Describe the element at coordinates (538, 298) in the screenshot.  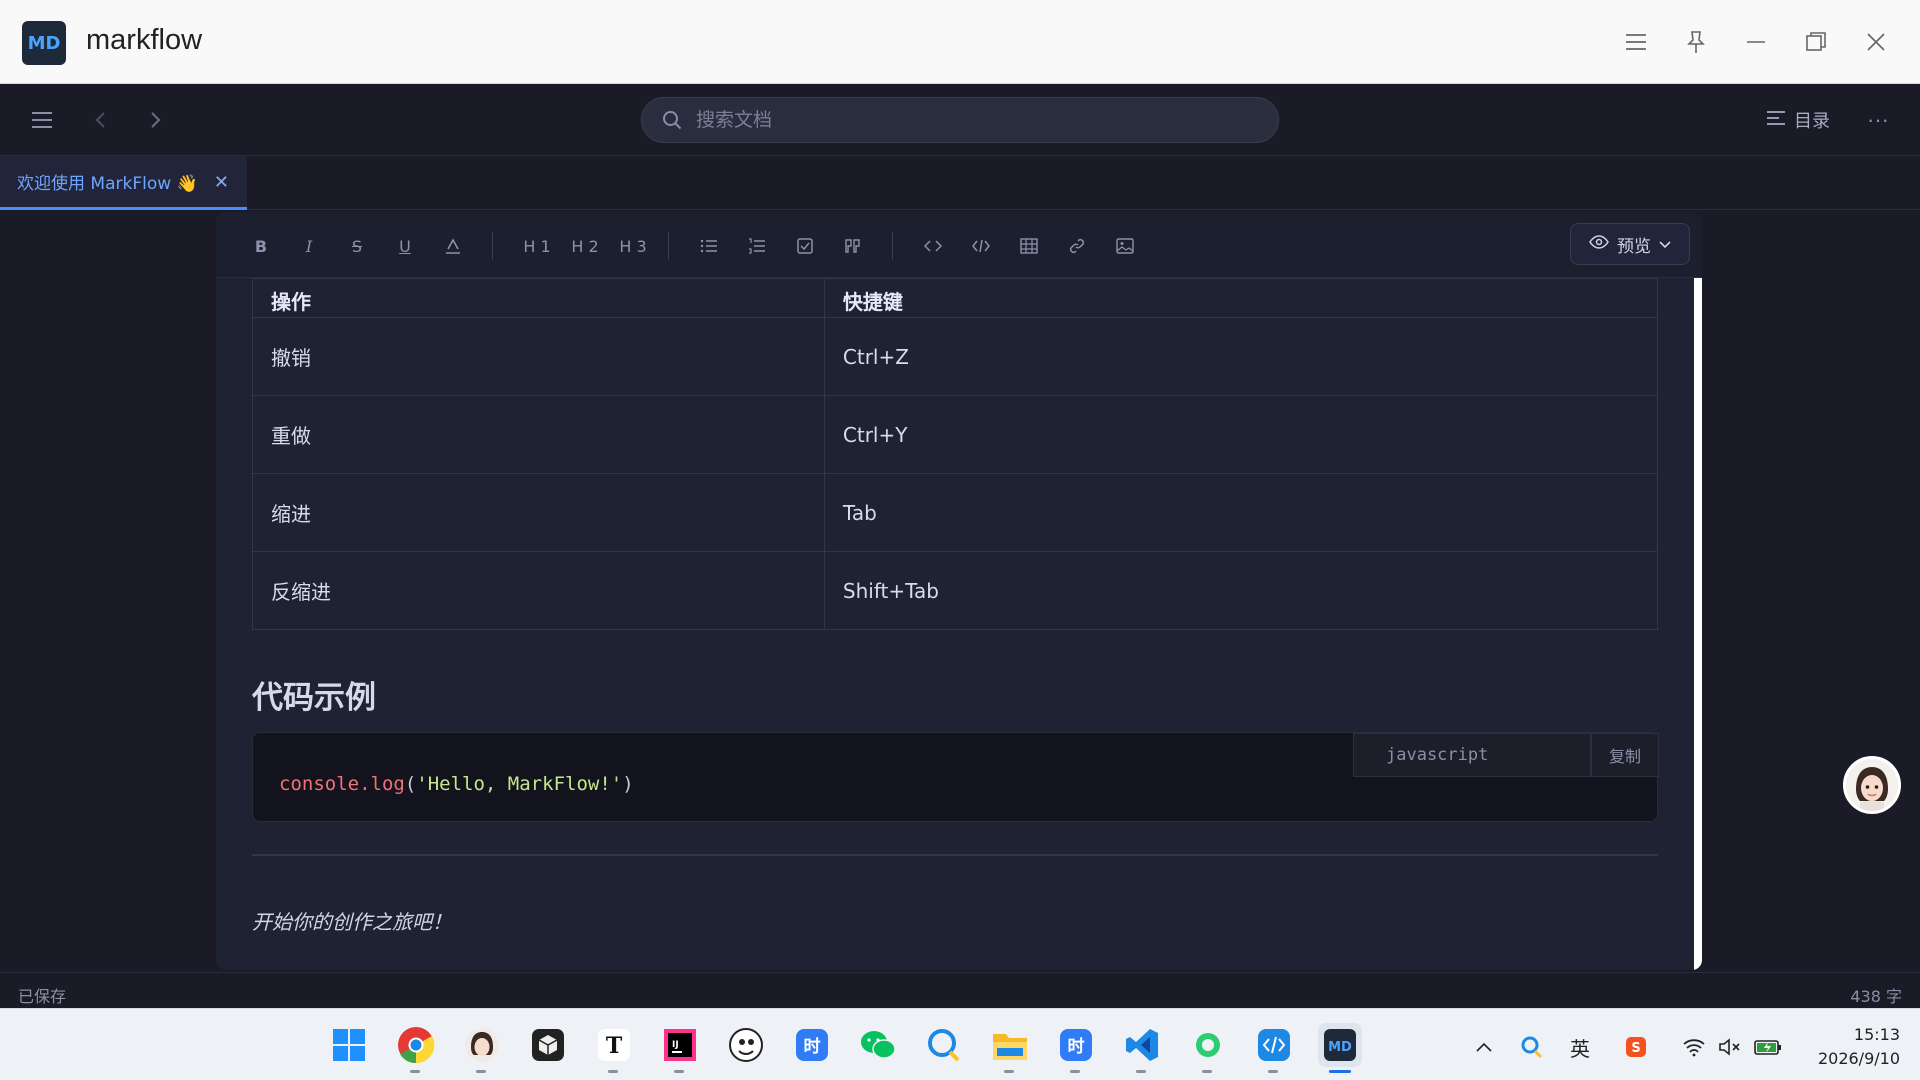
I see `table-header-cell: 操作` at that location.